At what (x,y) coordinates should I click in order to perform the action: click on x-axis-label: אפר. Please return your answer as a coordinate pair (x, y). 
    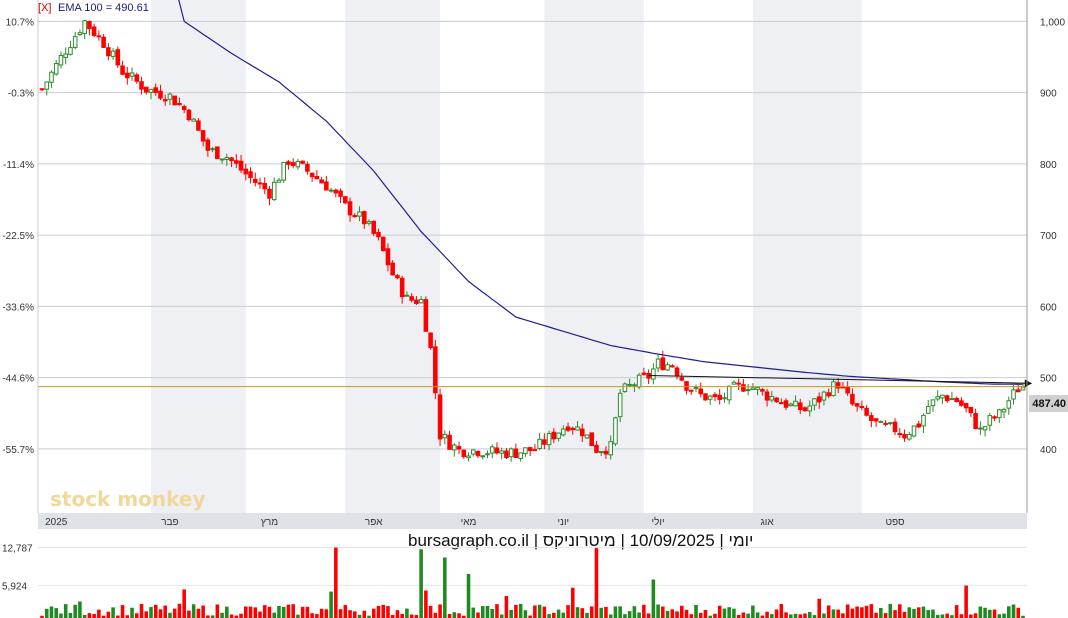
    Looking at the image, I should click on (374, 522).